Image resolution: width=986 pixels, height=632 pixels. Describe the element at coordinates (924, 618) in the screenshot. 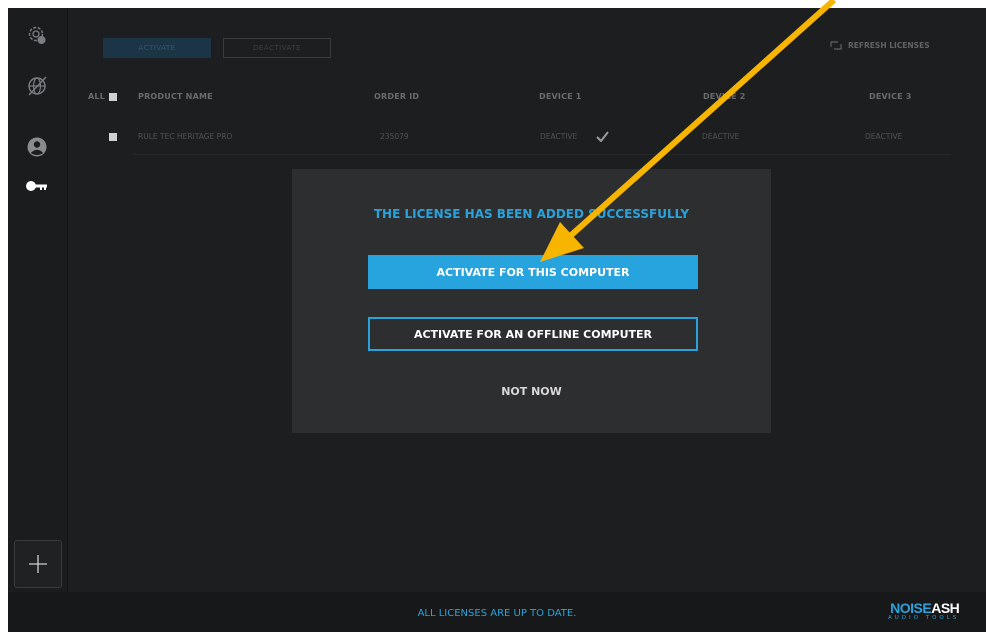

I see `logo-subtitle: AUDIO TOOLS` at that location.